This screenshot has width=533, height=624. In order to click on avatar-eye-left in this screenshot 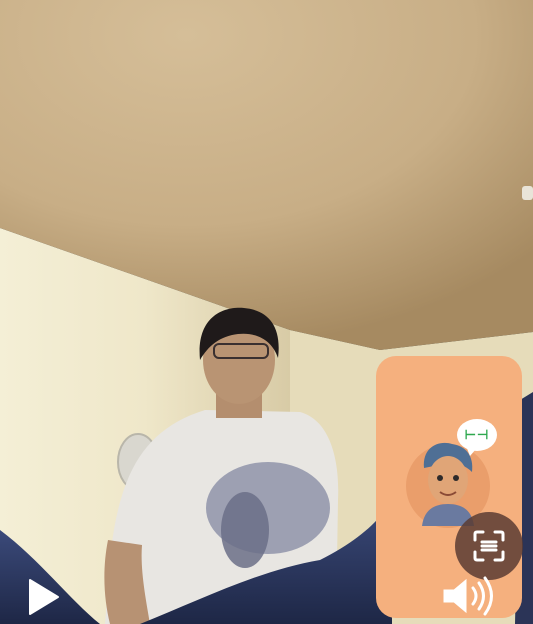, I will do `click(440, 478)`.